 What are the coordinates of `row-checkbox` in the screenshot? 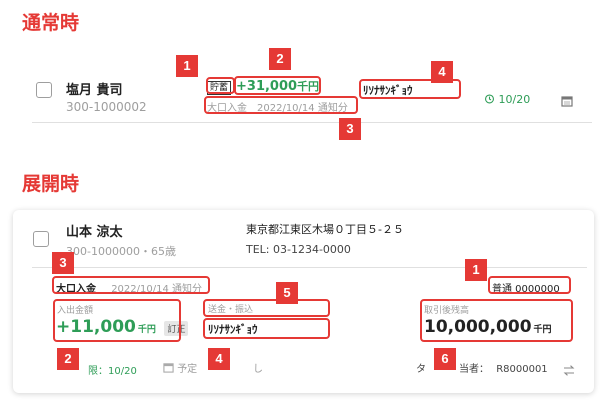 It's located at (44, 90).